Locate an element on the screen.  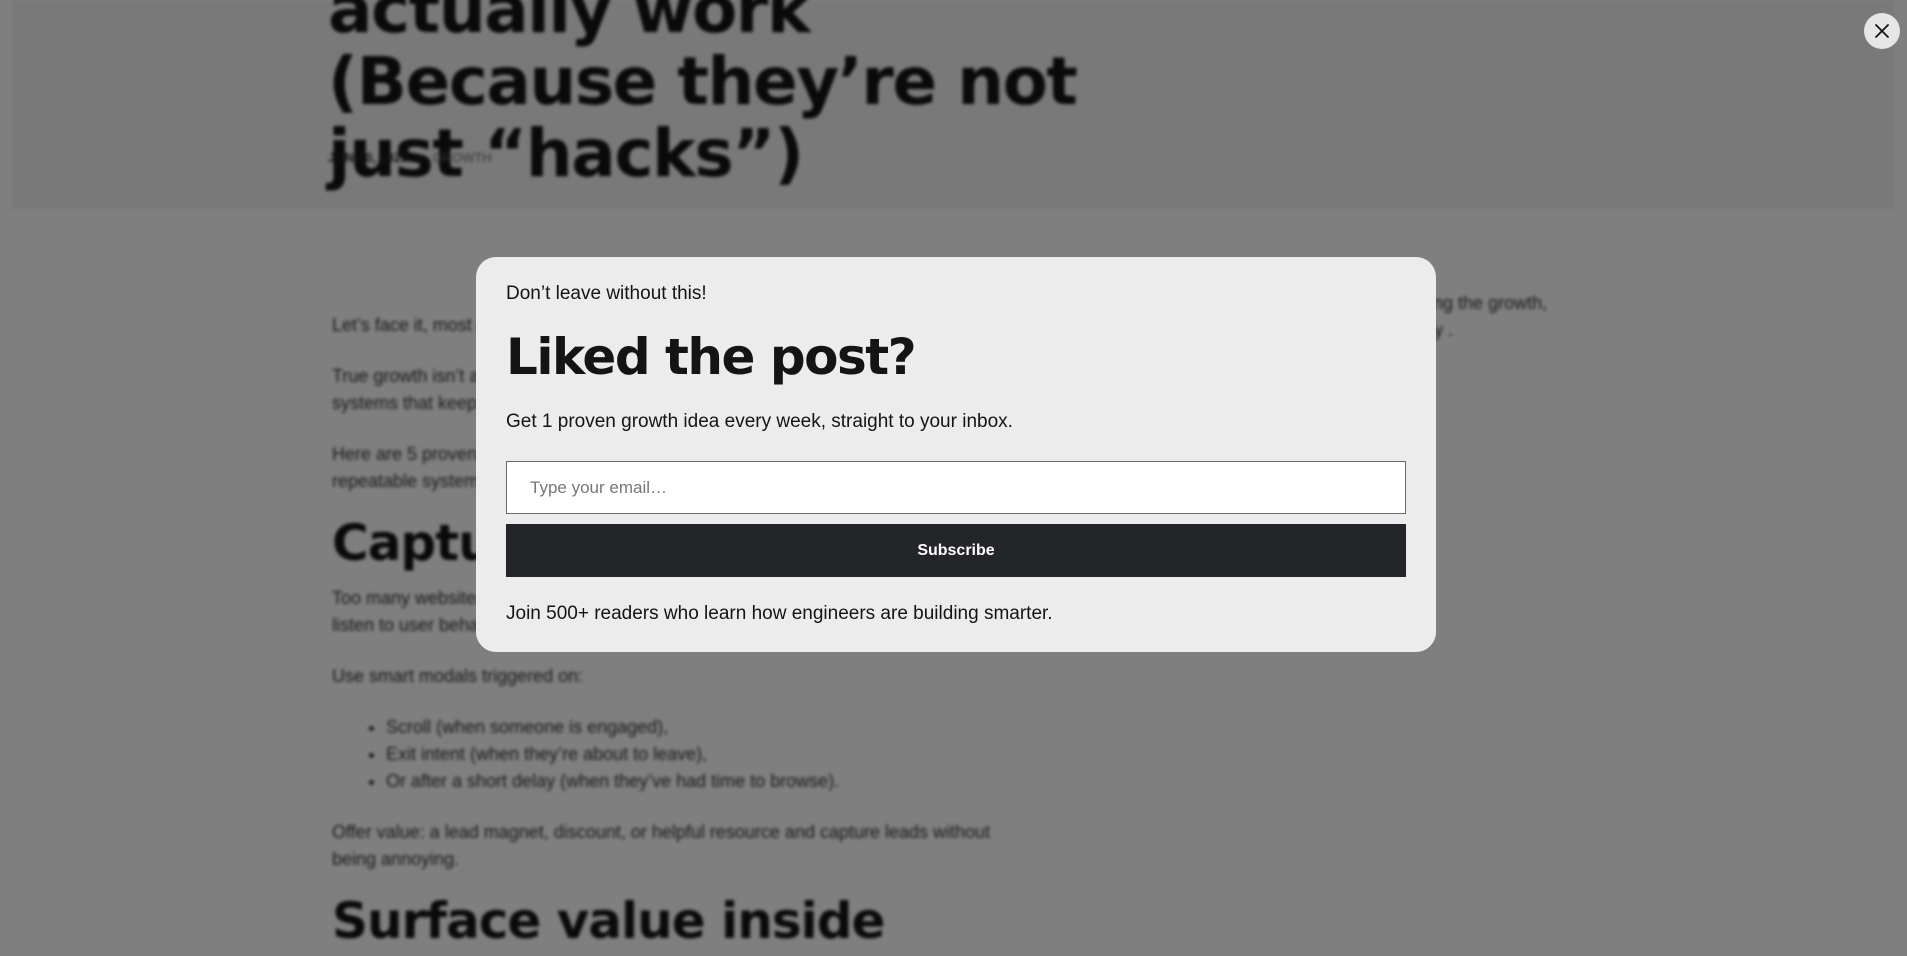
close-button is located at coordinates (1882, 31).